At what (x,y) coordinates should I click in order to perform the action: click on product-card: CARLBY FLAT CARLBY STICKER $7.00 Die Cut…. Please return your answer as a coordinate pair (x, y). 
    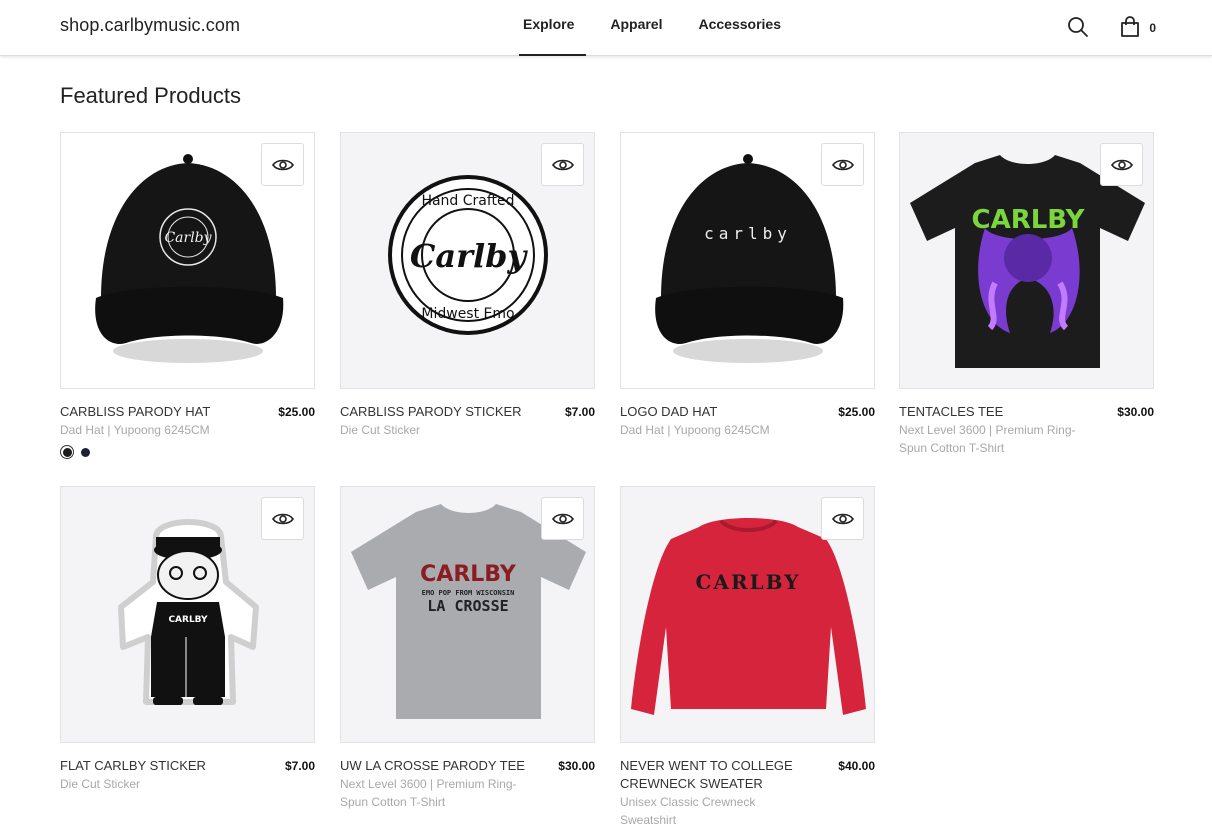
    Looking at the image, I should click on (187, 639).